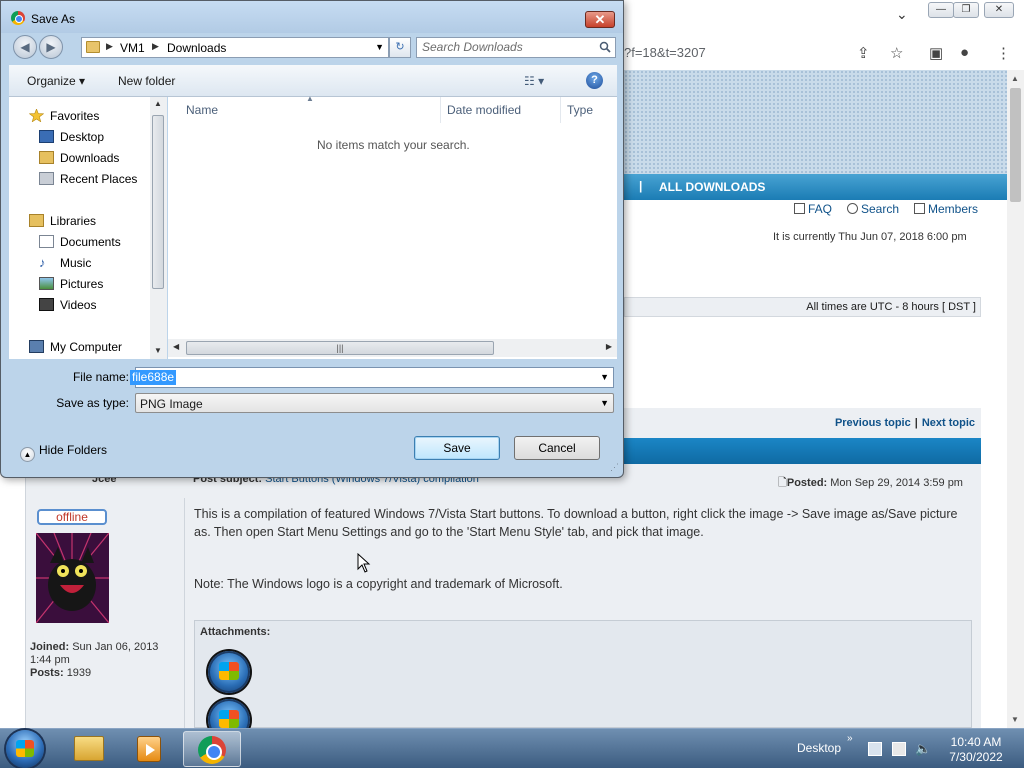  Describe the element at coordinates (196, 48) in the screenshot. I see `breadcrumb-downloads: Downloads` at that location.